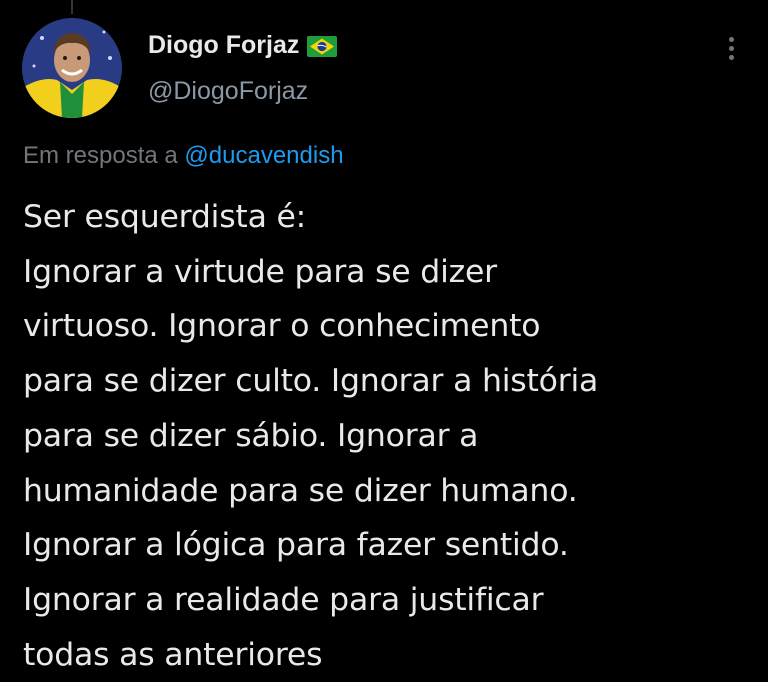  Describe the element at coordinates (300, 490) in the screenshot. I see `tweet-line: humanidade para se dizer humano.` at that location.